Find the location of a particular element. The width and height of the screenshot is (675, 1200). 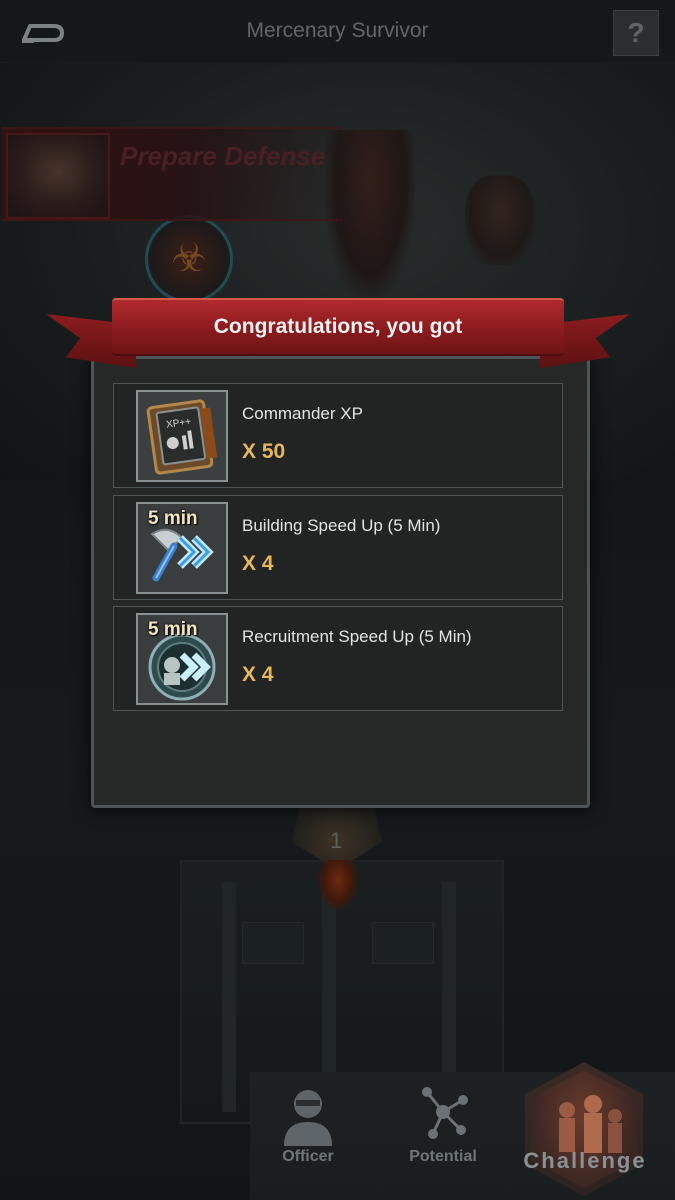

reward-icon-frame: XP++ is located at coordinates (182, 436).